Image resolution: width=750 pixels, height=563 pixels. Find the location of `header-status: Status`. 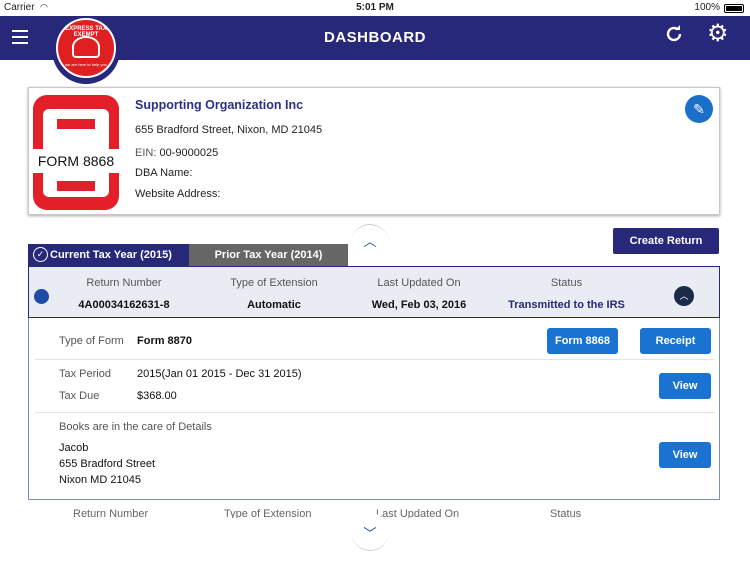

header-status: Status is located at coordinates (566, 283).